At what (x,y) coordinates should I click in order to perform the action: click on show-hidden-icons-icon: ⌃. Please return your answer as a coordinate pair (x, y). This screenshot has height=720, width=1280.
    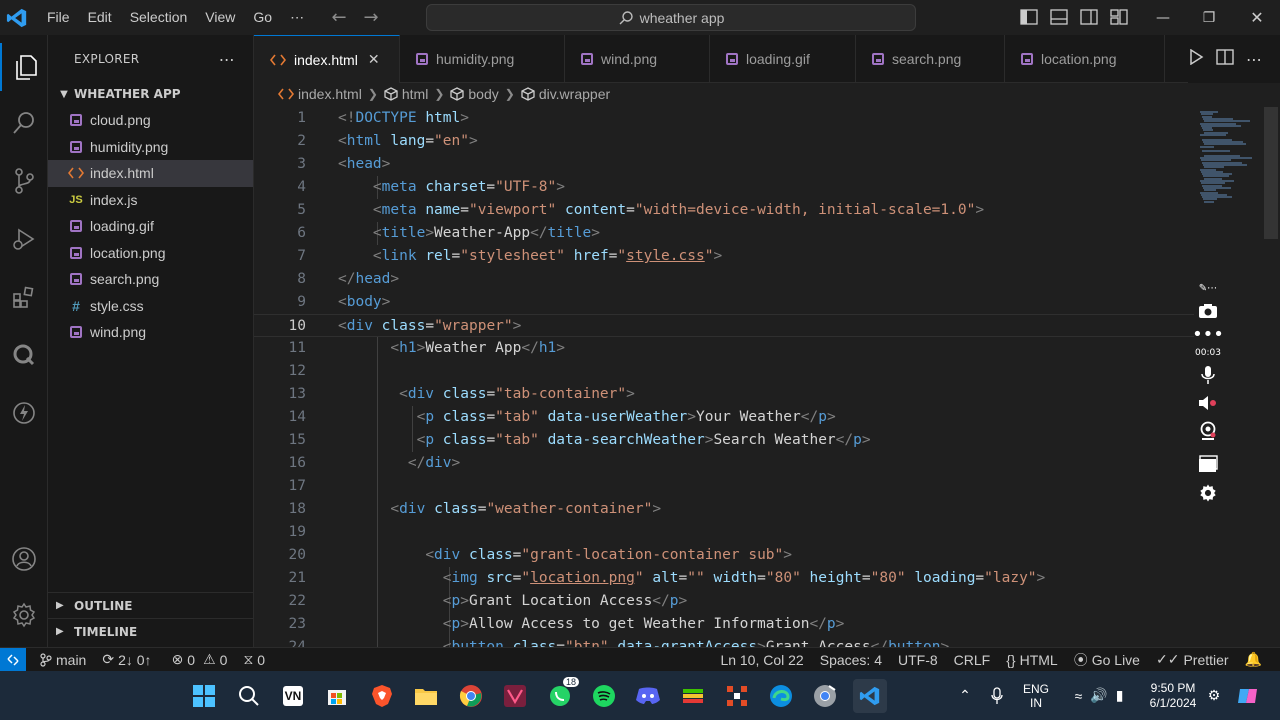
    Looking at the image, I should click on (965, 695).